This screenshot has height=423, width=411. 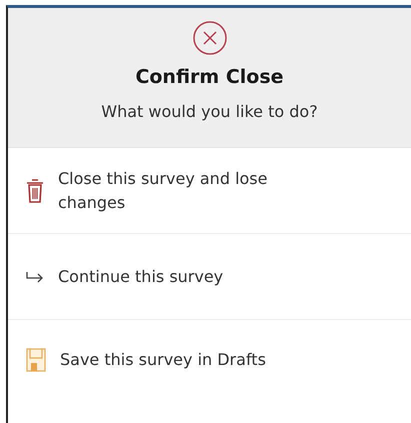 I want to click on trash-icon, so click(x=35, y=191).